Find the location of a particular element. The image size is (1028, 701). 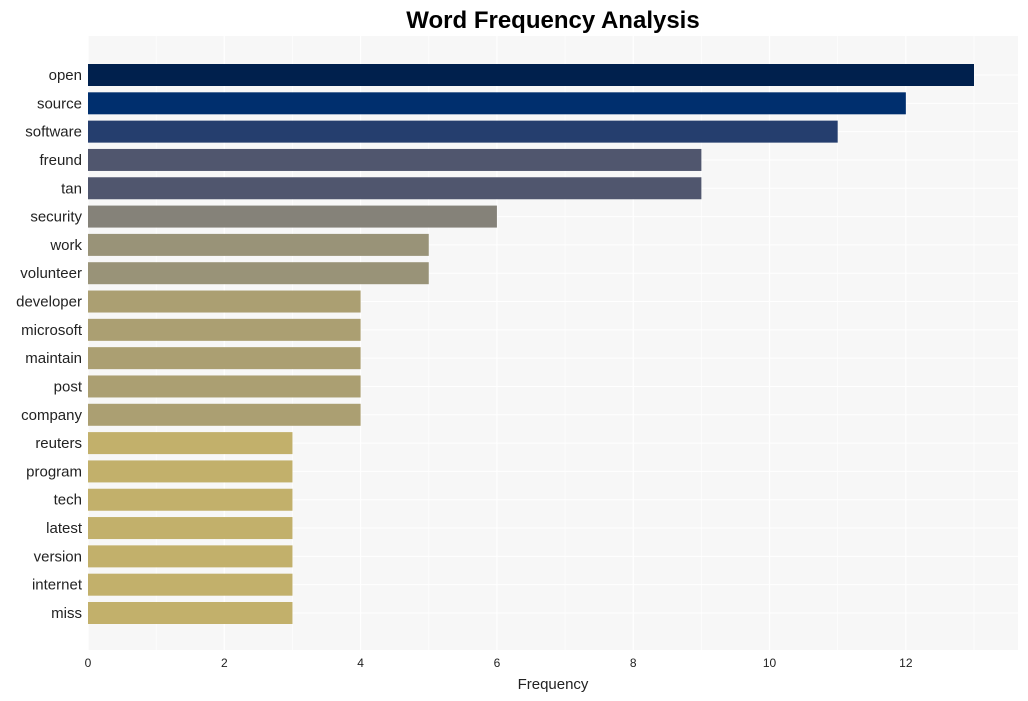

y-tick-label-microsoft: microsoft is located at coordinates (52, 330).